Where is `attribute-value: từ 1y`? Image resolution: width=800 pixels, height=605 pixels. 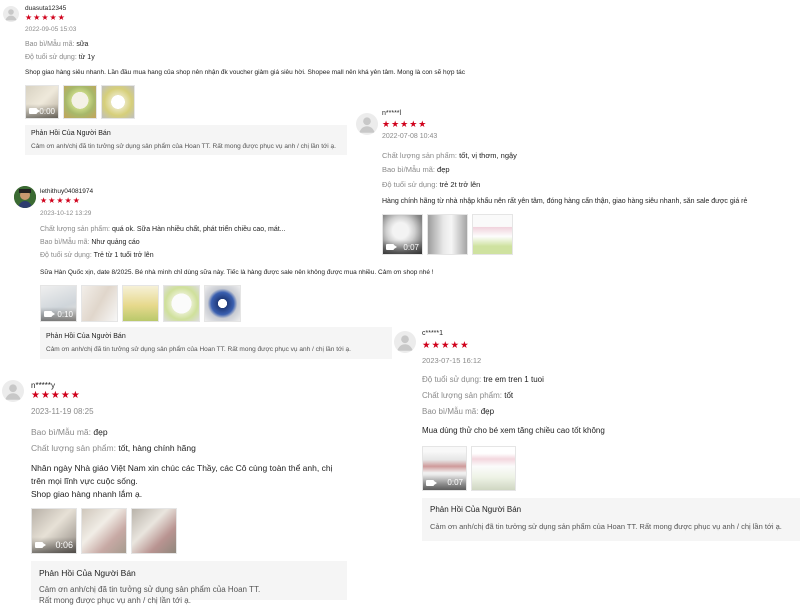 attribute-value: từ 1y is located at coordinates (86, 57).